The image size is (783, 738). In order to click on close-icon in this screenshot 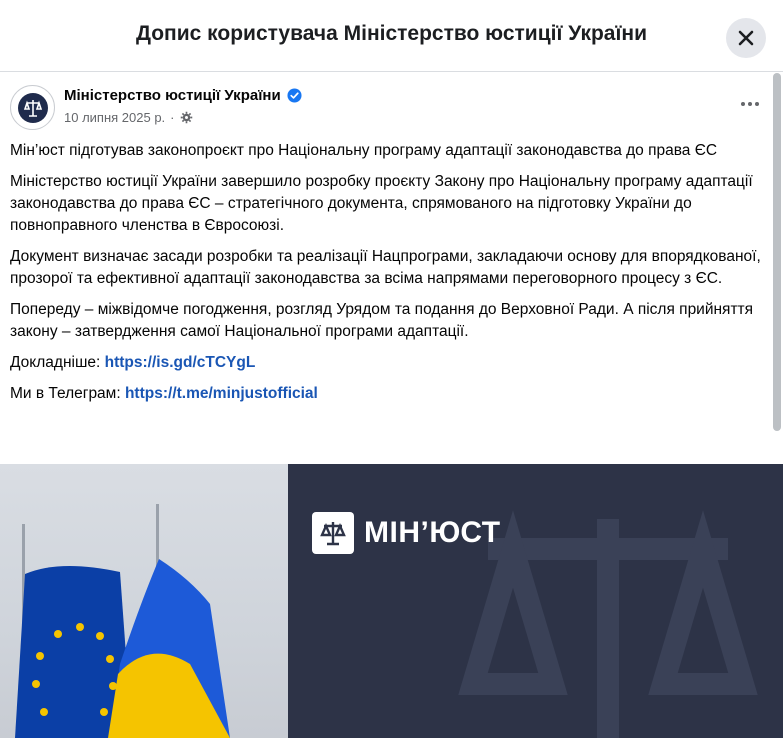, I will do `click(746, 38)`.